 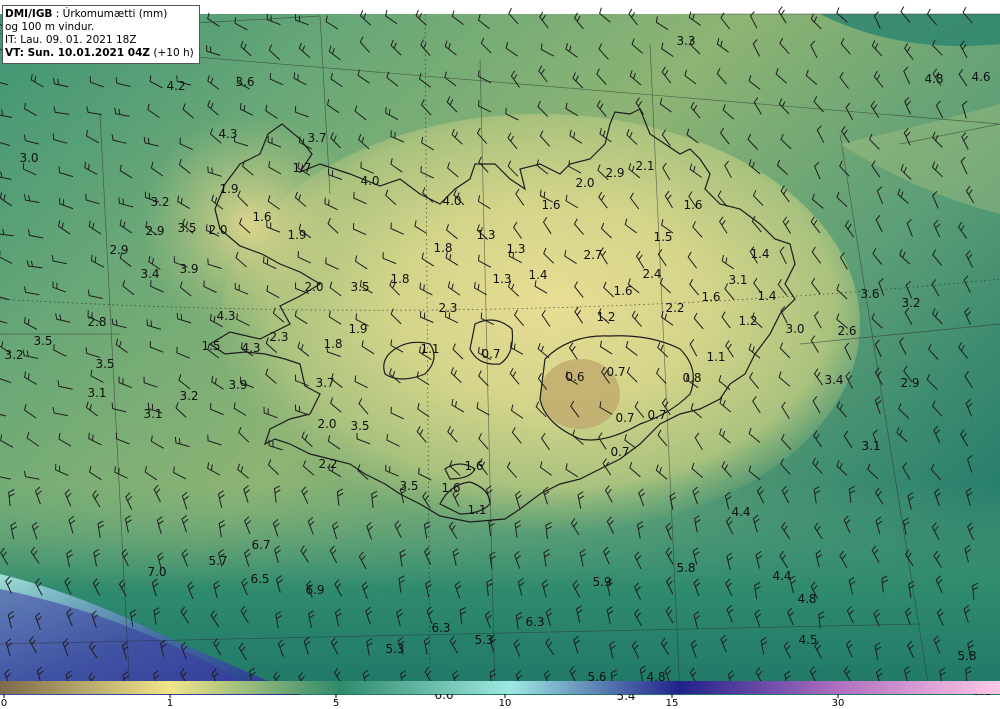 I want to click on precip-value-label: 0.6, so click(x=574, y=377).